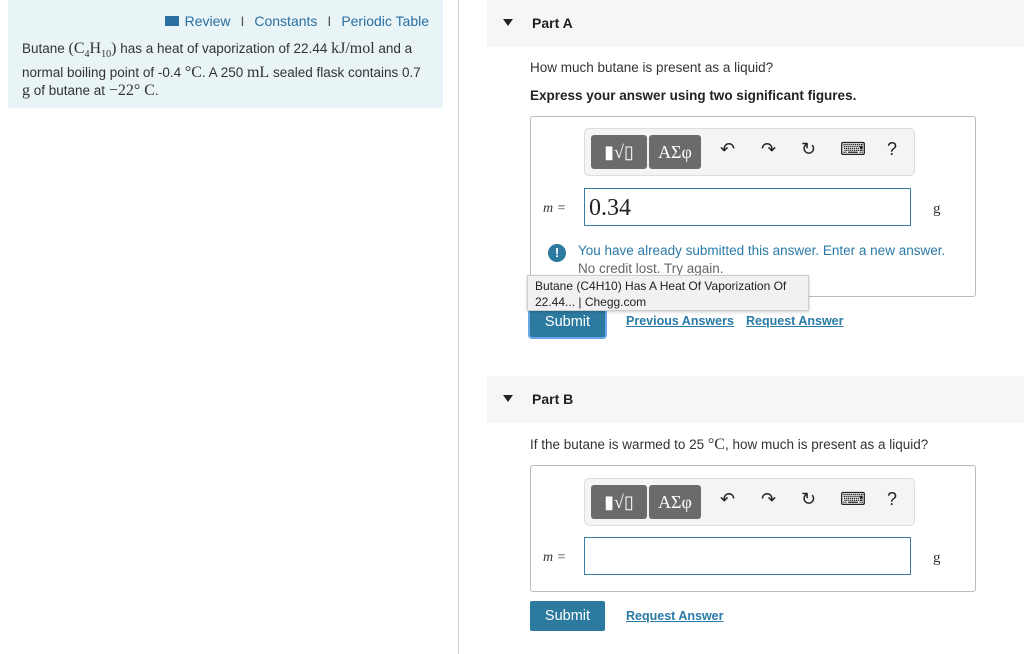 This screenshot has height=654, width=1024. Describe the element at coordinates (567, 322) in the screenshot. I see `submit-button-a: Submit` at that location.